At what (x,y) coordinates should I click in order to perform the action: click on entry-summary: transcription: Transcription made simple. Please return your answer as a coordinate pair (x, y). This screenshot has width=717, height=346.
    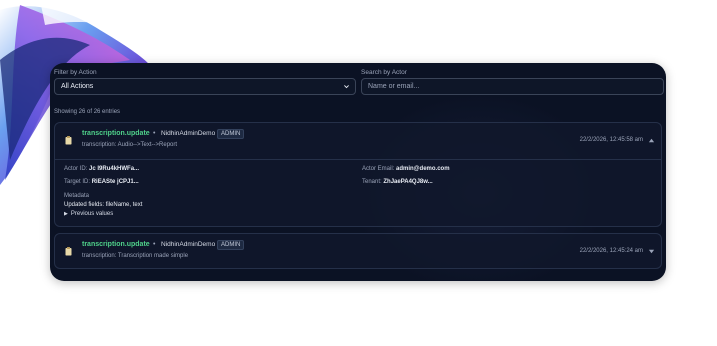
    Looking at the image, I should click on (135, 256).